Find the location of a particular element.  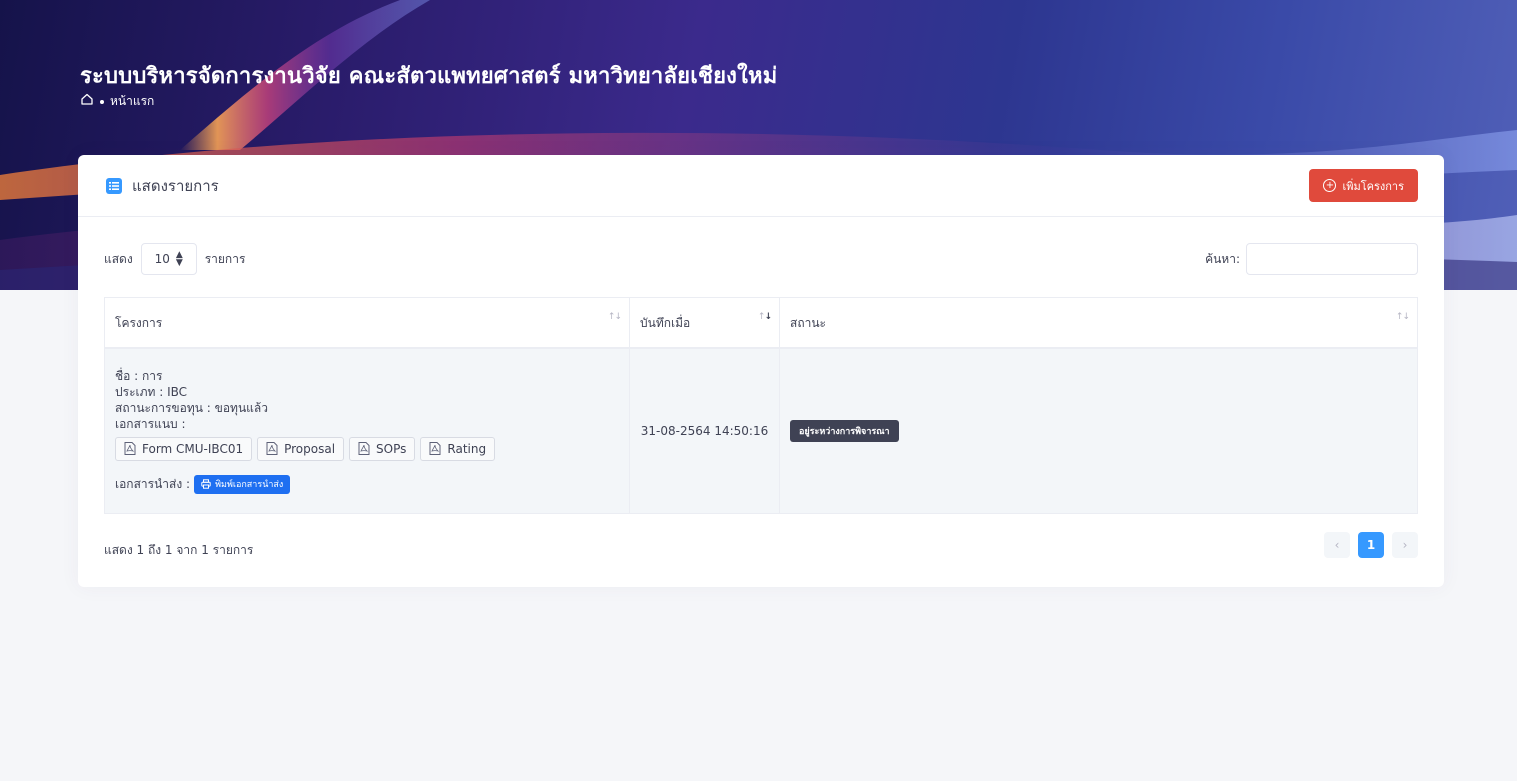

project-funding-status: สถานะการขอทุน : ขอทุนแล้ว is located at coordinates (191, 407).